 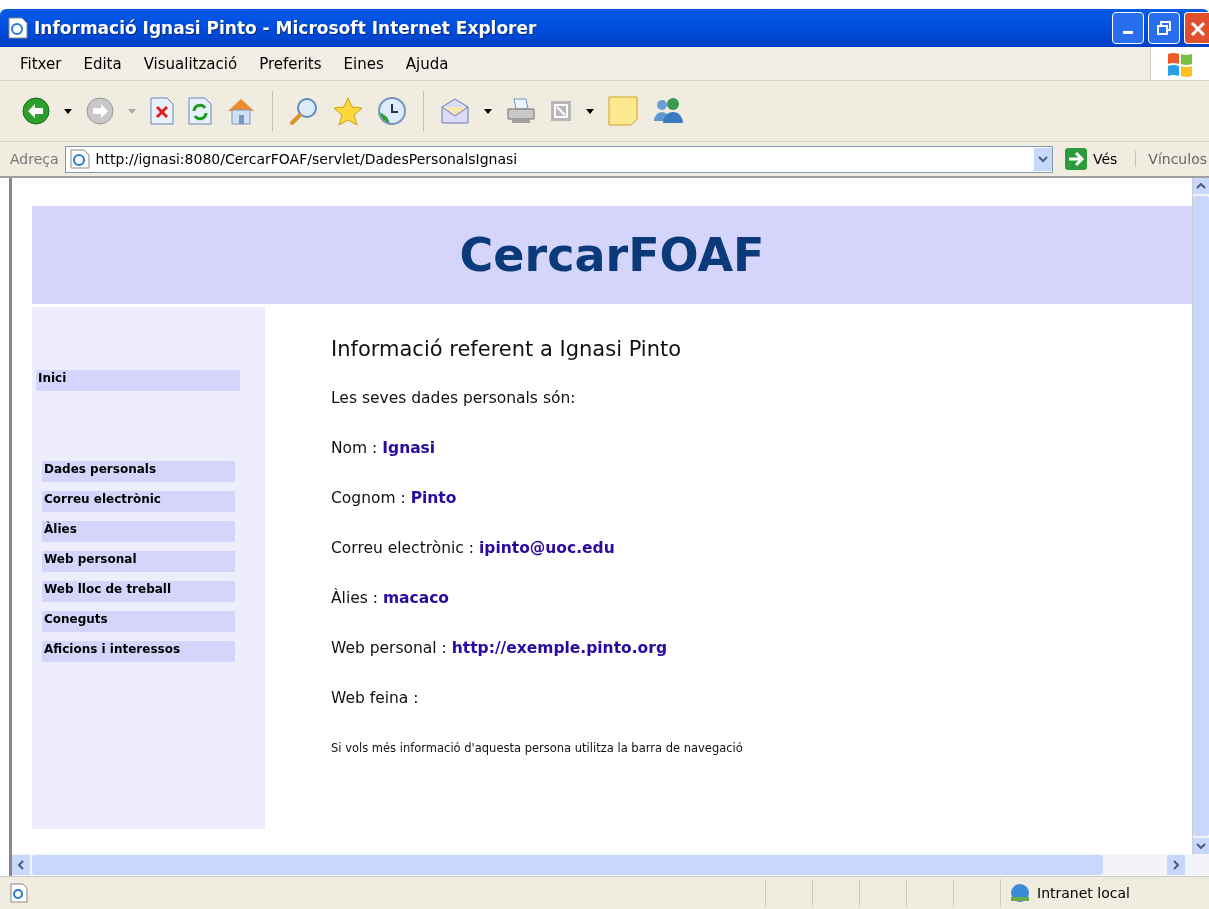 What do you see at coordinates (559, 648) in the screenshot?
I see `field-value: http://exemple.pinto.org` at bounding box center [559, 648].